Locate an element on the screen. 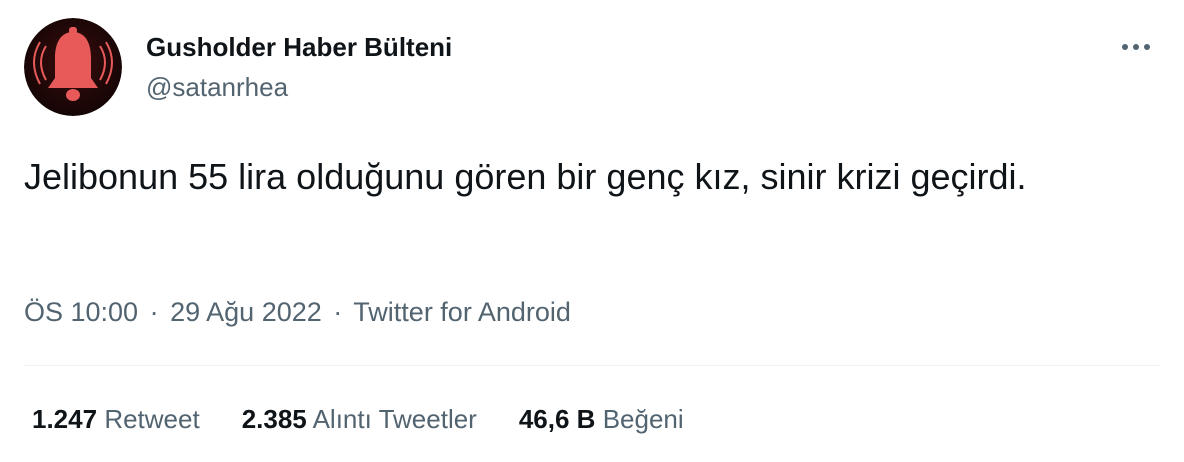 The height and width of the screenshot is (462, 1184). retweets-stat: 1.247 Retweet is located at coordinates (116, 419).